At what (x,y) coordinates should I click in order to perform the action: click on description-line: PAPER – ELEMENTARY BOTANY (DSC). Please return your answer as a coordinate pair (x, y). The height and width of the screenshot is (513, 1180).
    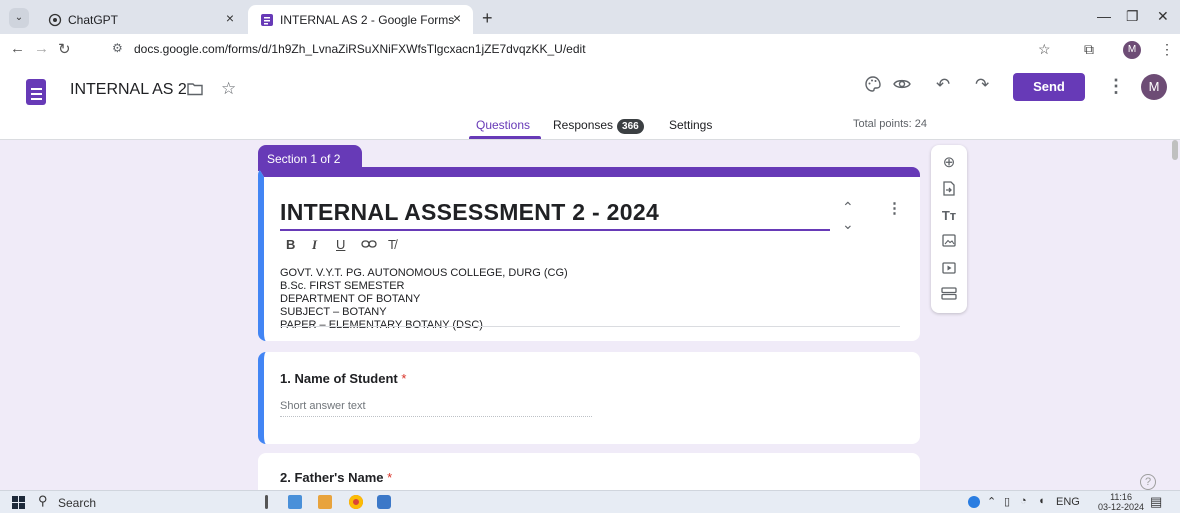
    Looking at the image, I should click on (381, 325).